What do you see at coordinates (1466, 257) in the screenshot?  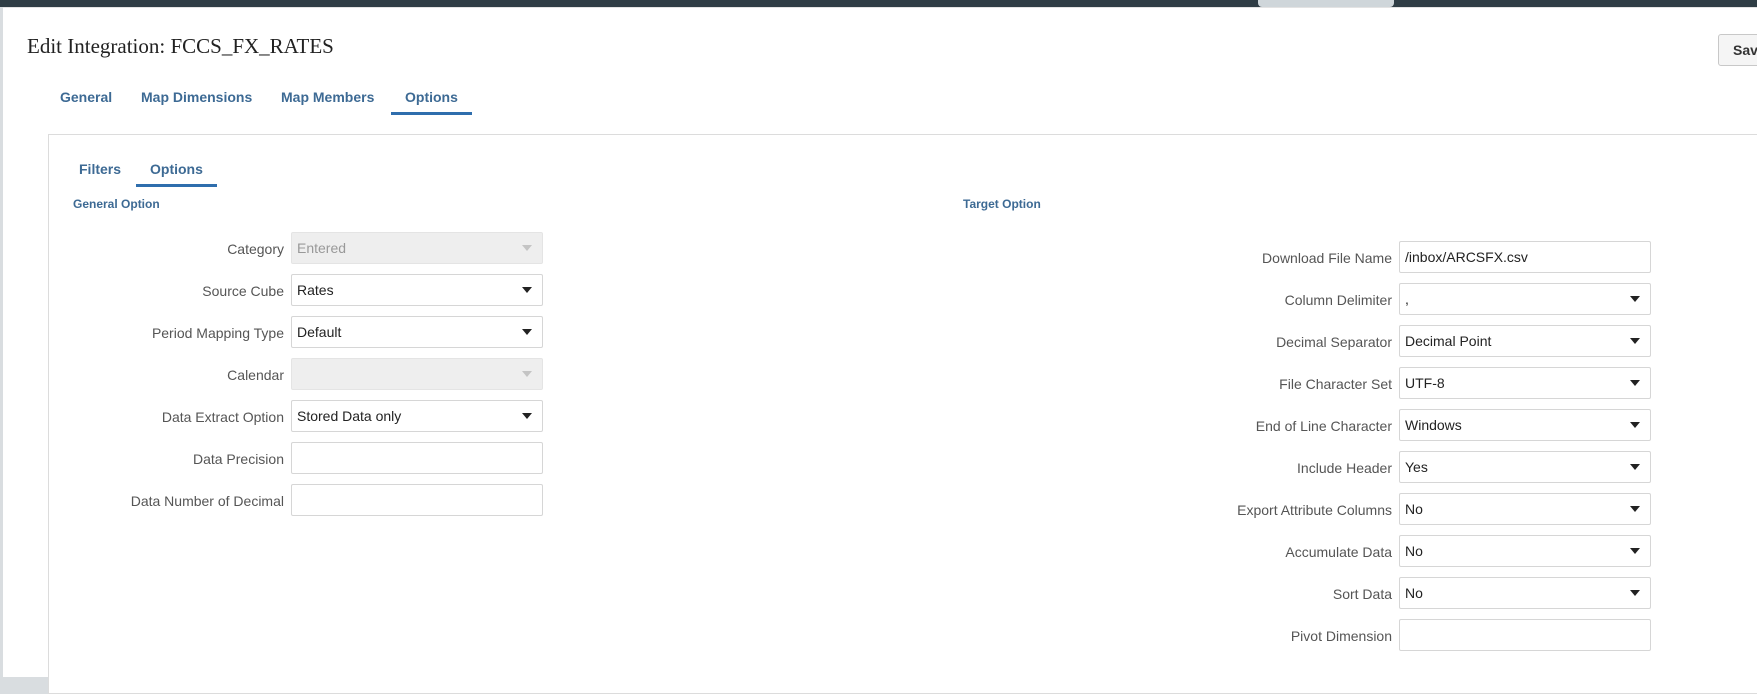 I see `download-file-name-value: /inbox/ARCSFX.csv` at bounding box center [1466, 257].